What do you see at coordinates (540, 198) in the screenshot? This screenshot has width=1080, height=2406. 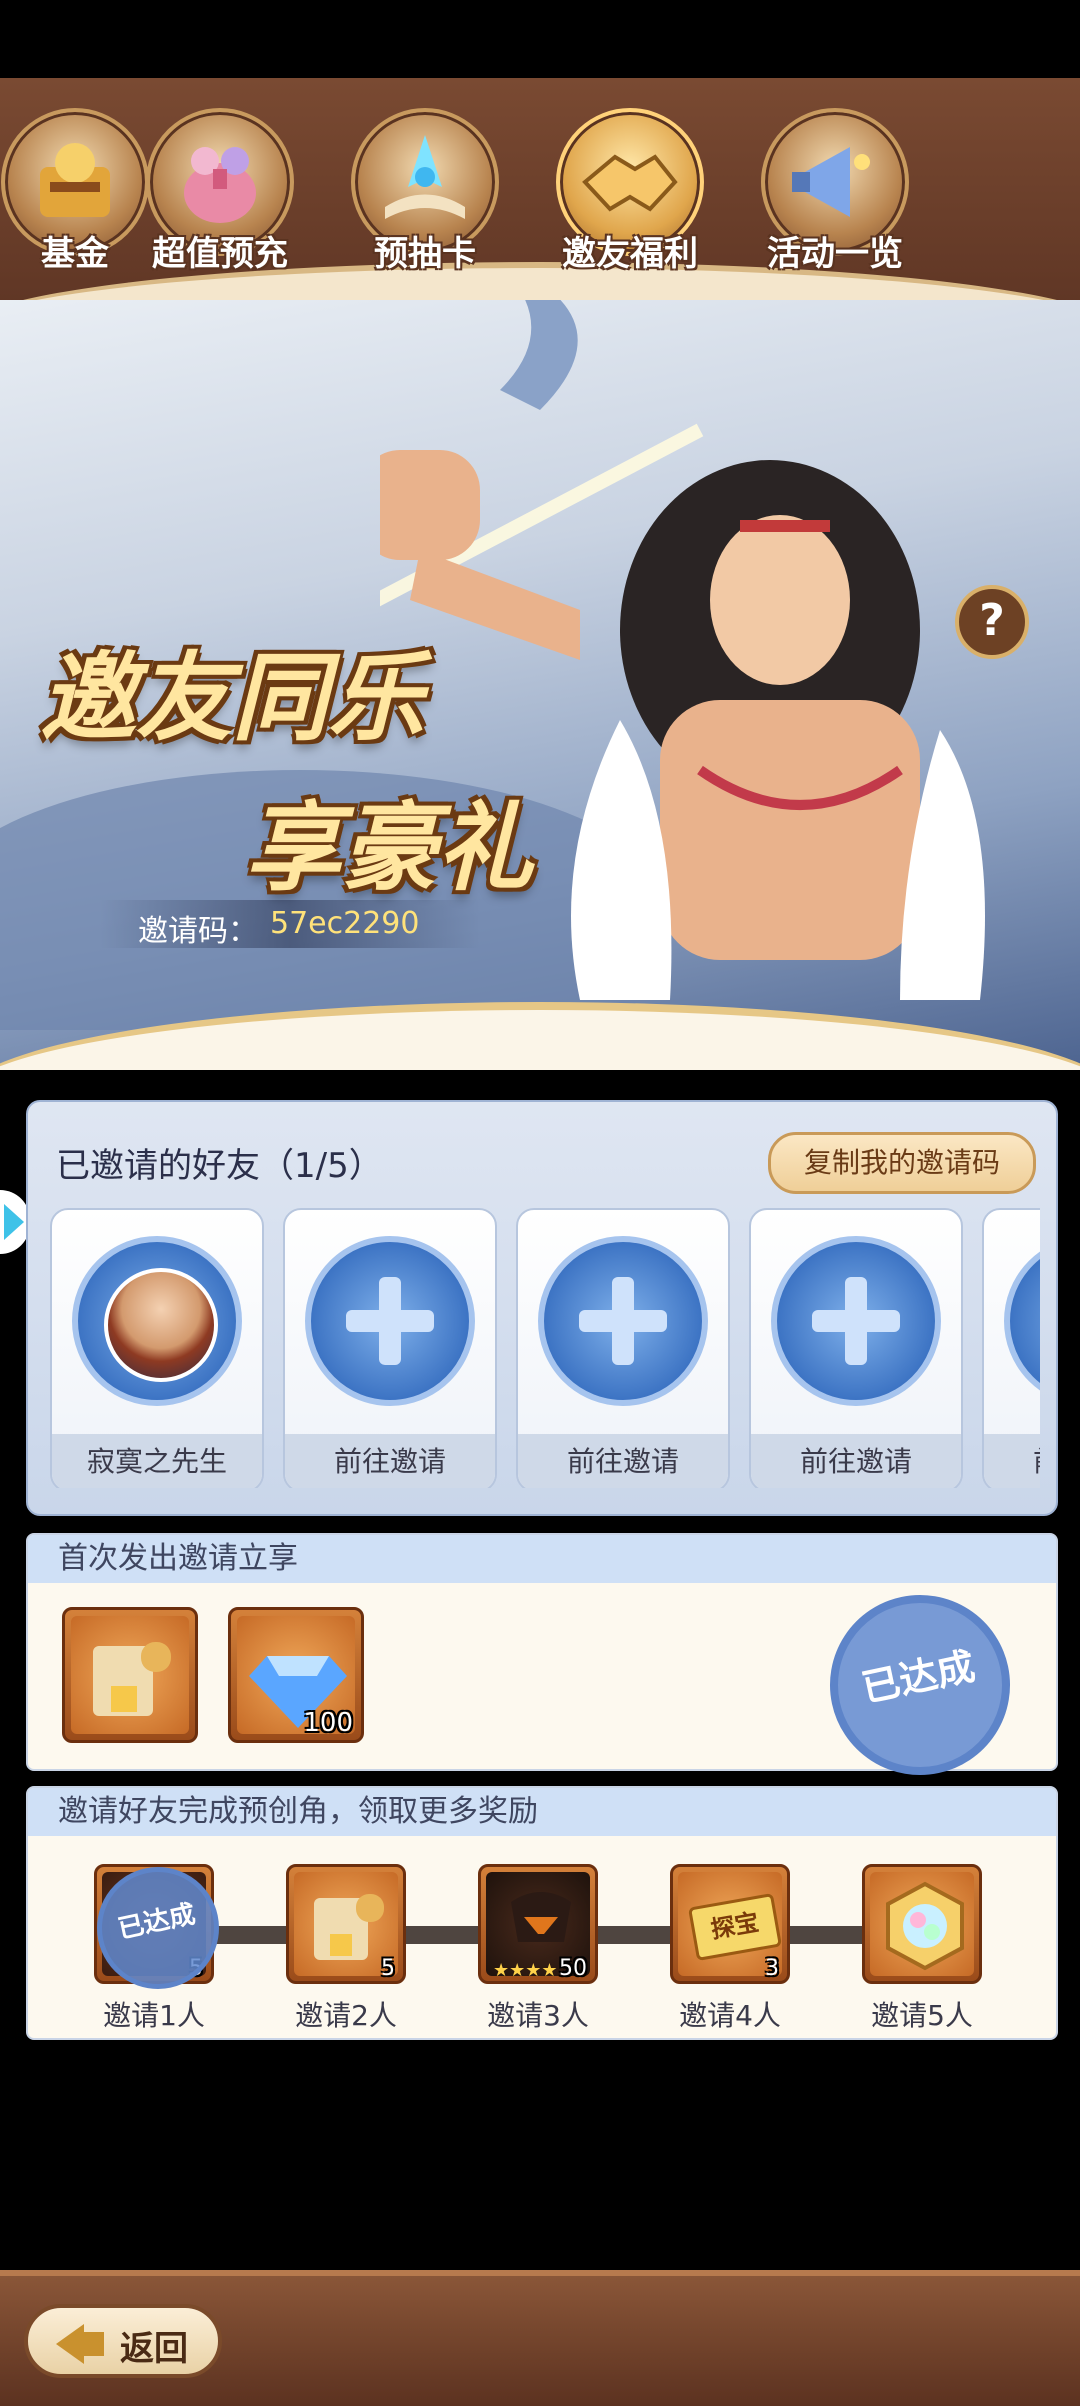 I see `activity-tab-bar: 基金 超值预充 预抽卡 邀友福利 活动一览` at bounding box center [540, 198].